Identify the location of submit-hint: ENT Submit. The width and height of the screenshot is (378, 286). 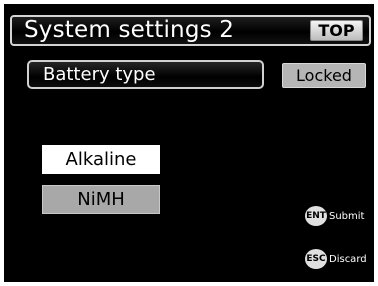
(334, 216).